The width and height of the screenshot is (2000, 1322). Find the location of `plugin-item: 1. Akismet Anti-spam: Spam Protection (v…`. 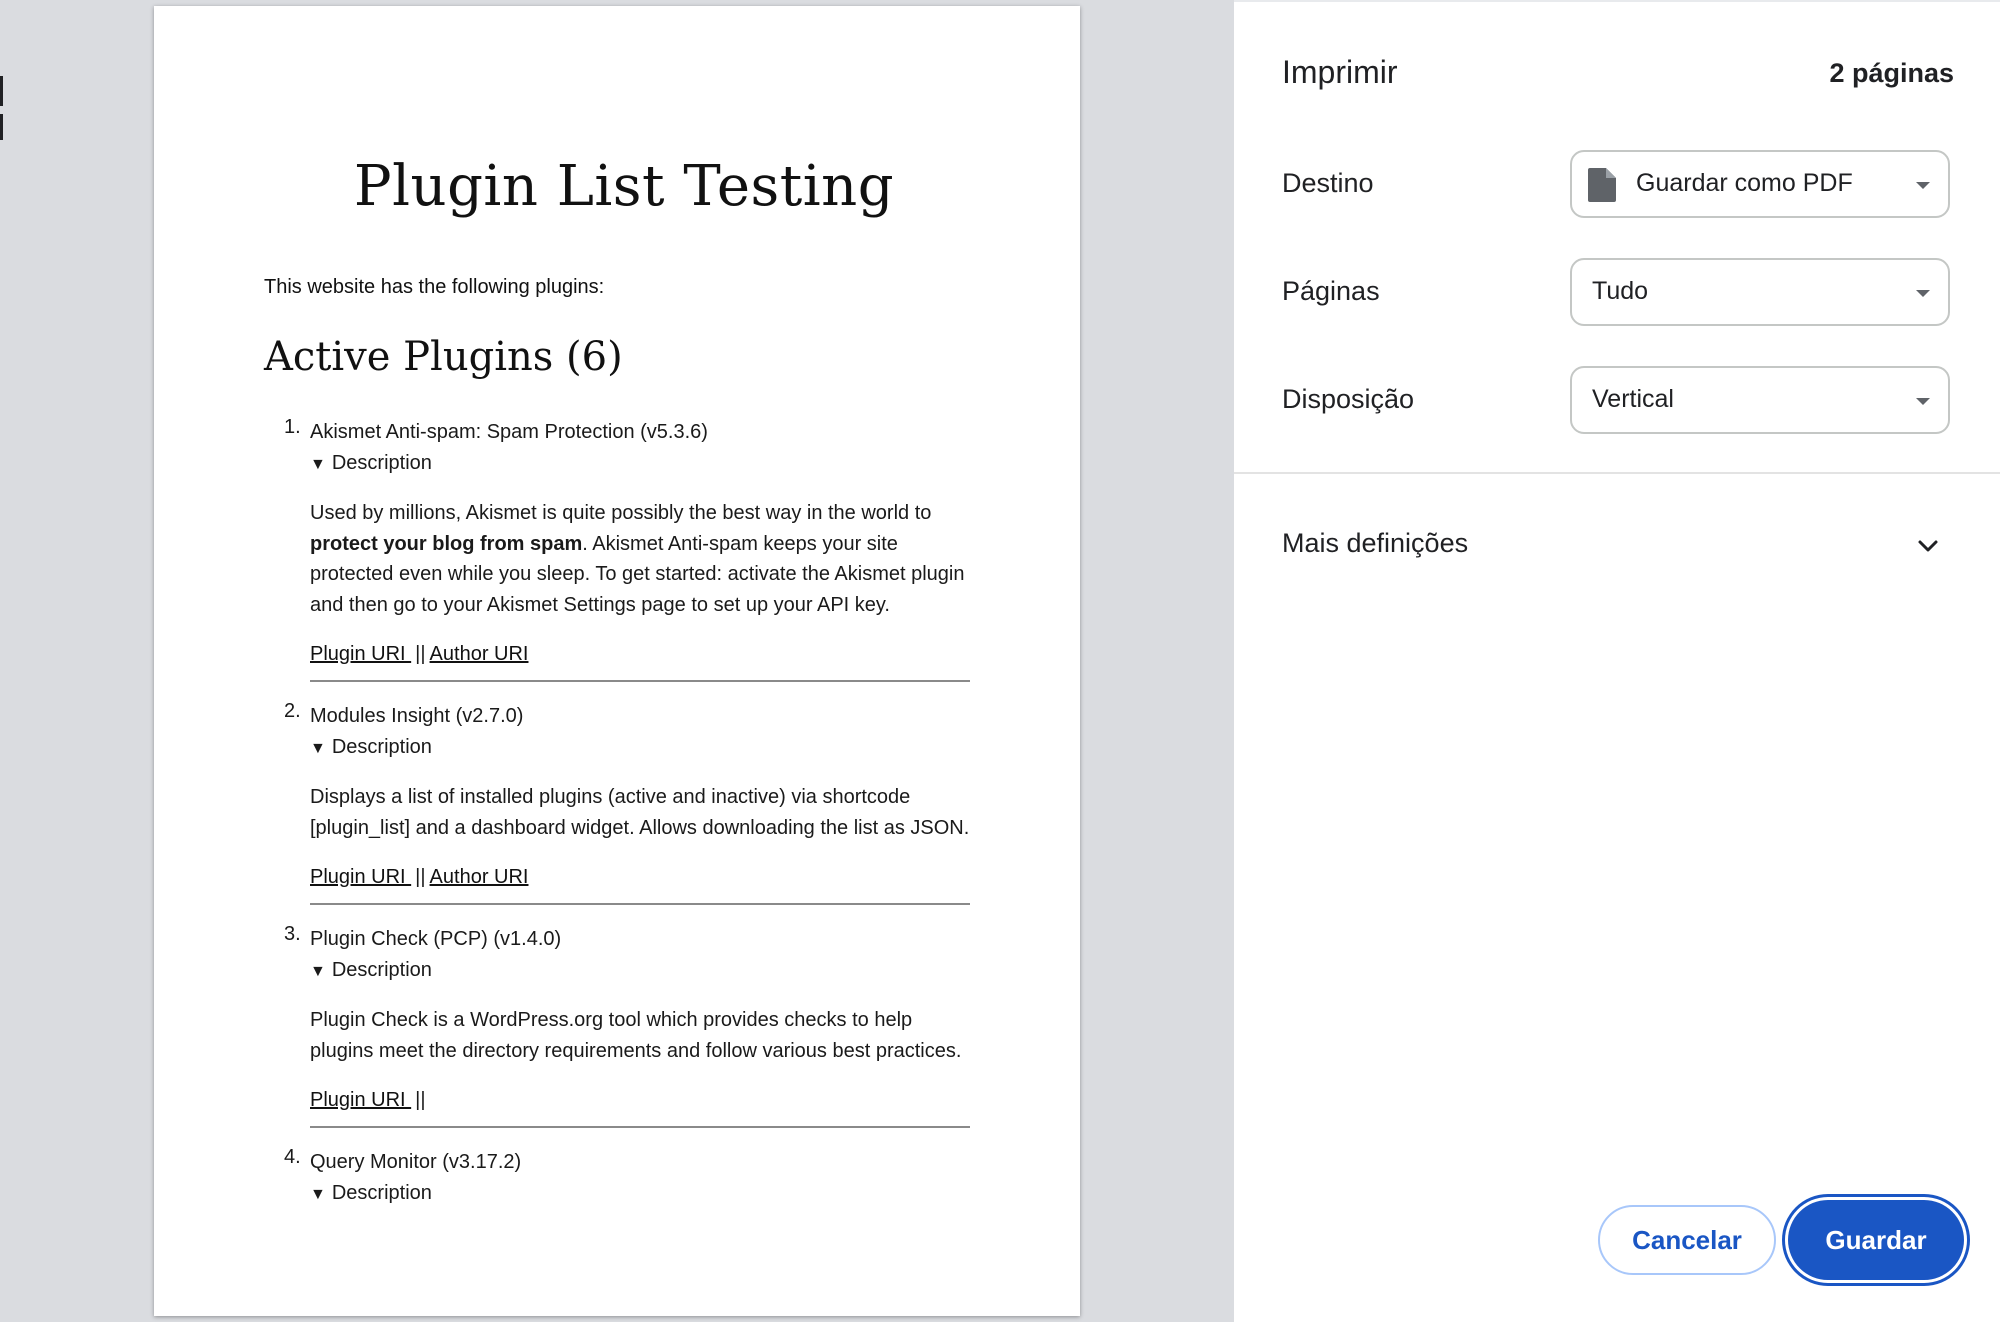

plugin-item: 1. Akismet Anti-spam: Spam Protection (v… is located at coordinates (624, 549).